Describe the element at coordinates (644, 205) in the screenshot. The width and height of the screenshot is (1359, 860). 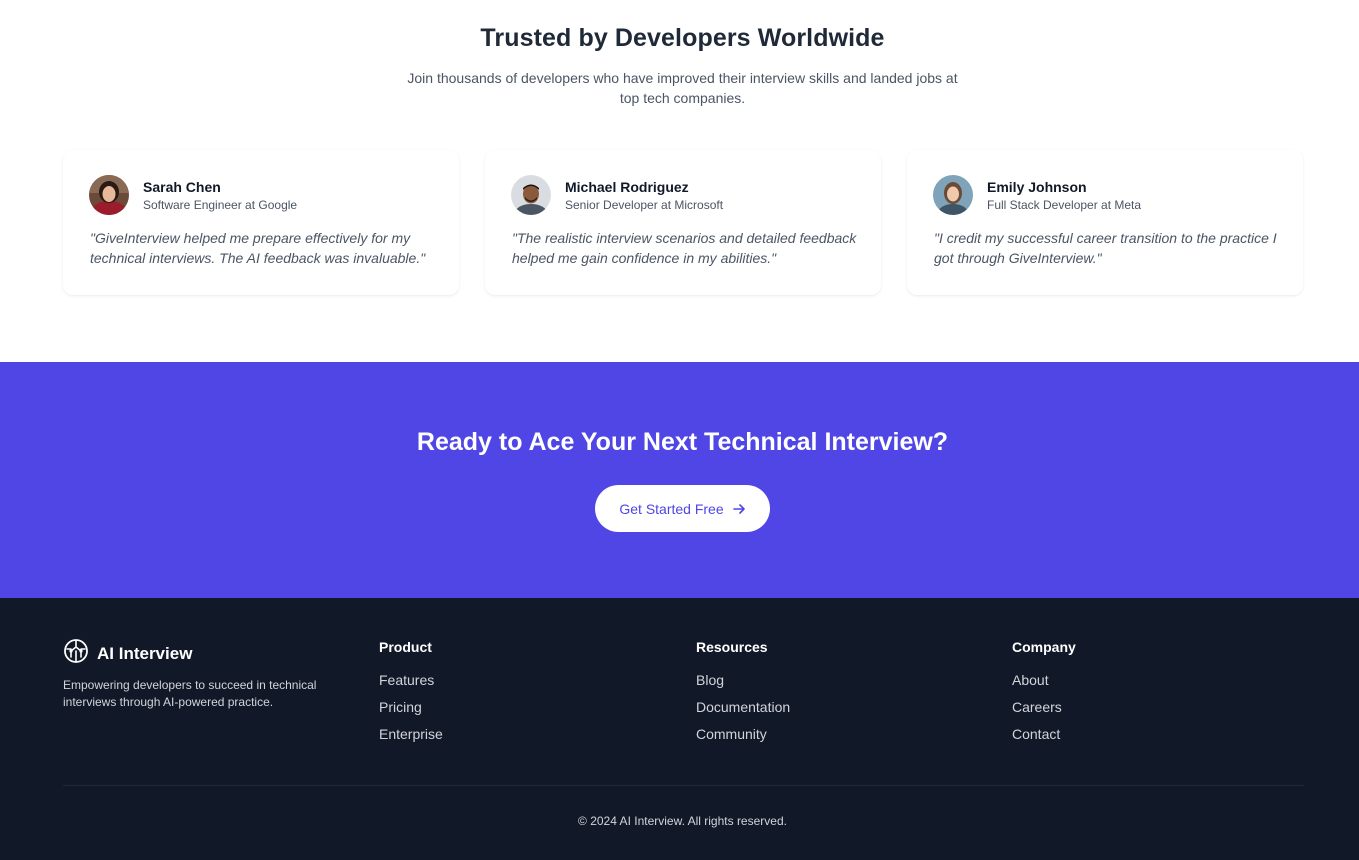
I see `testimonial-role: Senior Developer at Microsoft` at that location.